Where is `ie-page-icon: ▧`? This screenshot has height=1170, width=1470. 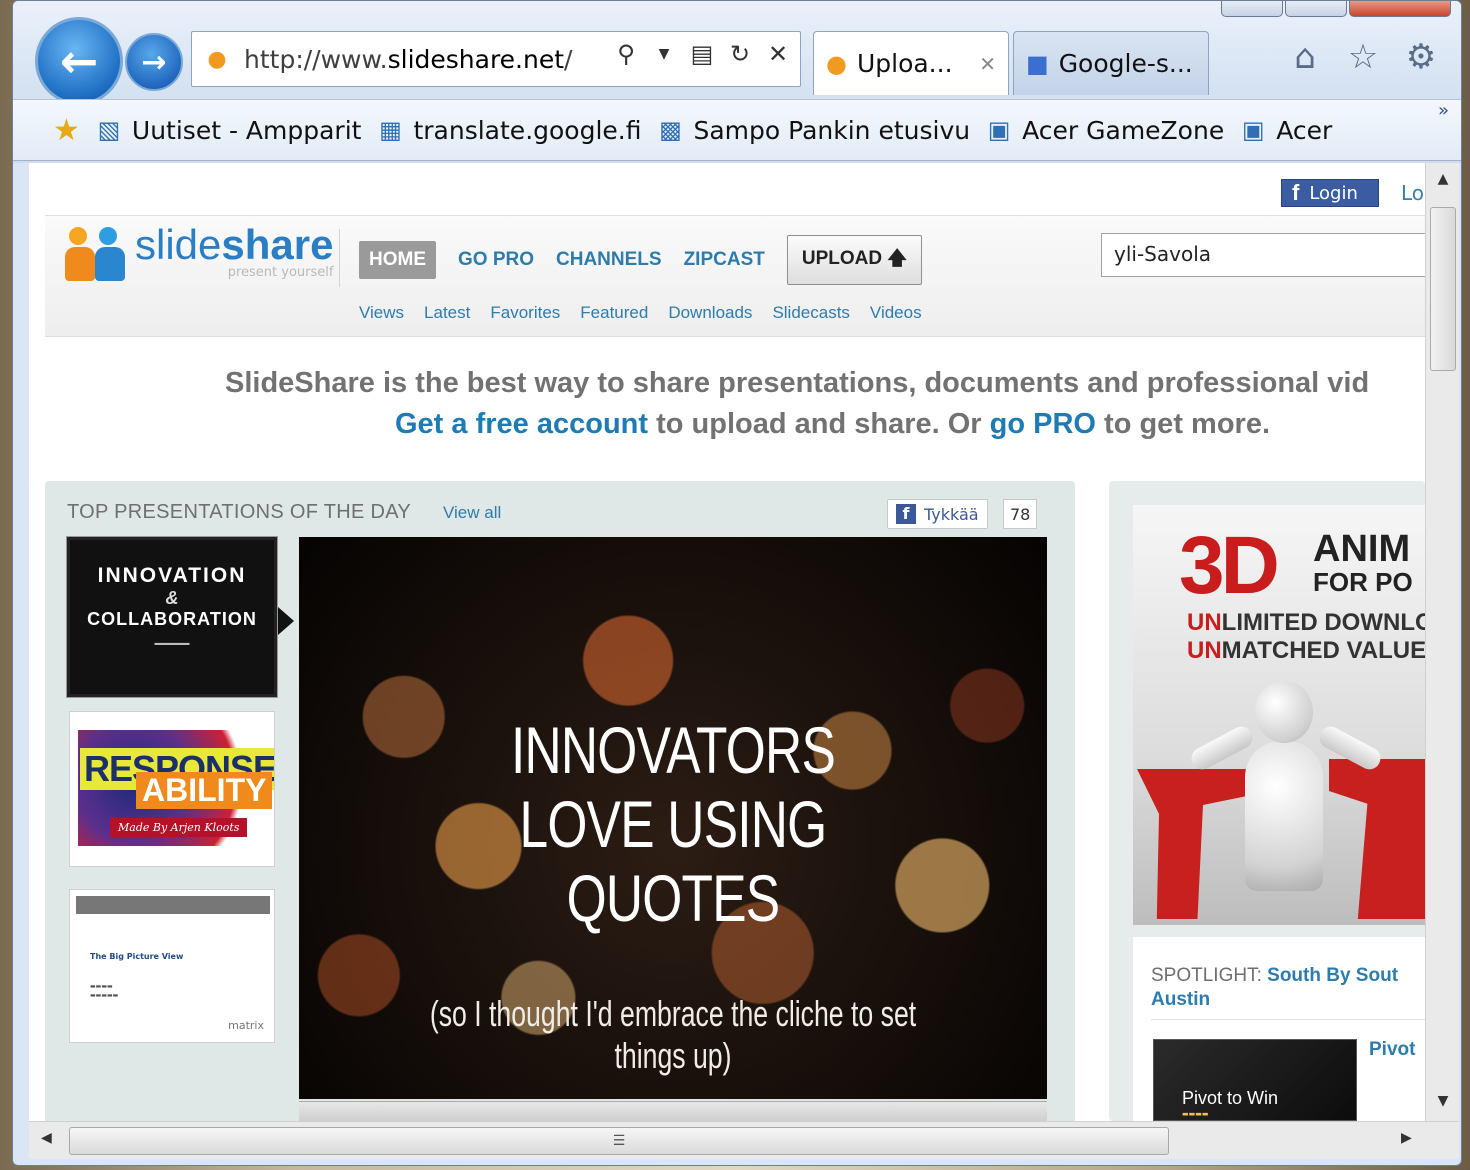
ie-page-icon: ▧ is located at coordinates (109, 130).